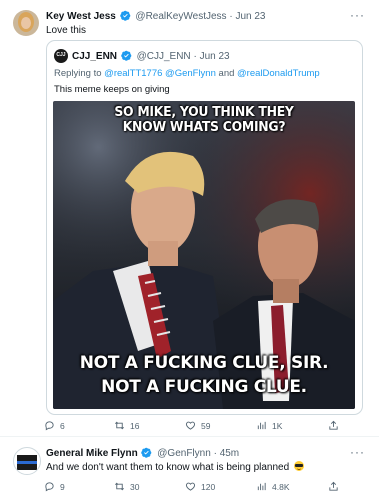 Image resolution: width=379 pixels, height=500 pixels. Describe the element at coordinates (126, 425) in the screenshot. I see `retweet-button: 16` at that location.